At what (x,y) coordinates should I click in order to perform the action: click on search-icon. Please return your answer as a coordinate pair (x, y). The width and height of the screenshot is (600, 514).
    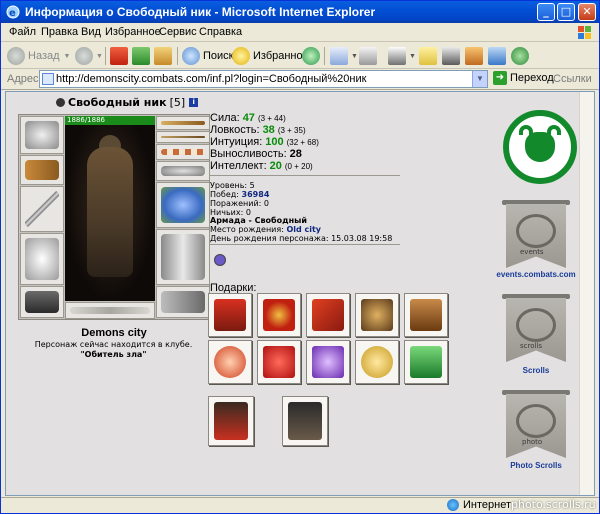
    Looking at the image, I should click on (191, 56).